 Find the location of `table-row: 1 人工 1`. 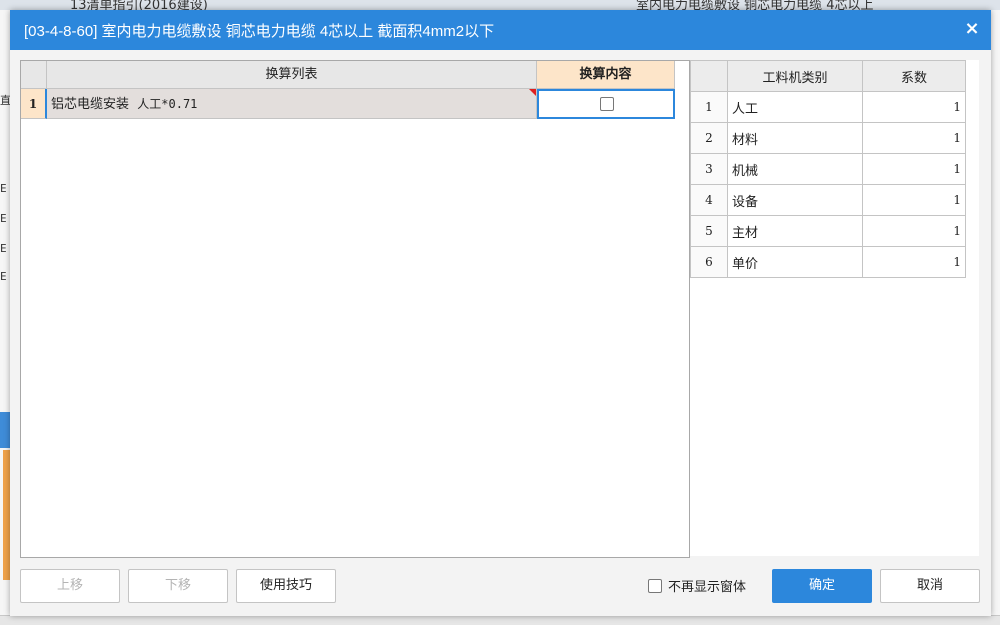

table-row: 1 人工 1 is located at coordinates (828, 107).